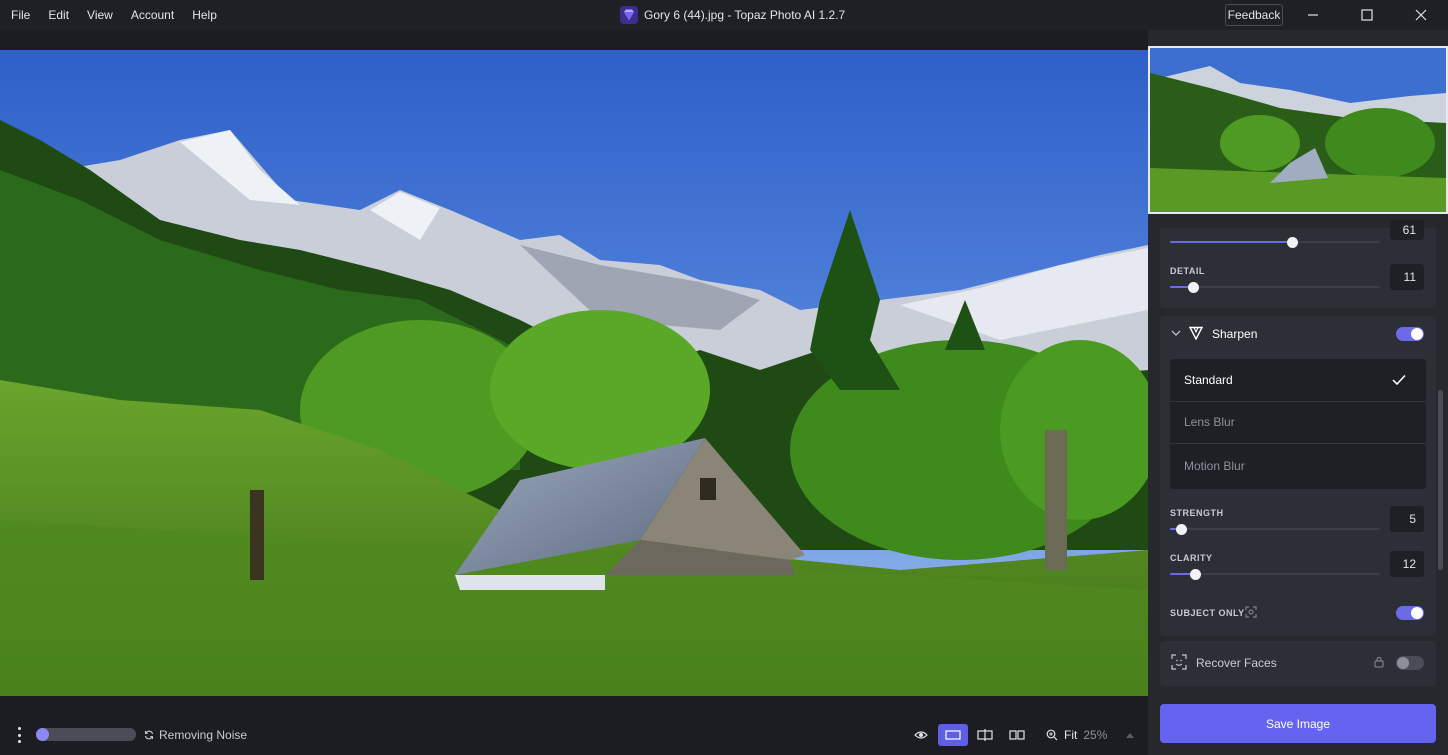 The height and width of the screenshot is (755, 1448). What do you see at coordinates (1179, 662) in the screenshot?
I see `face-scan-icon` at bounding box center [1179, 662].